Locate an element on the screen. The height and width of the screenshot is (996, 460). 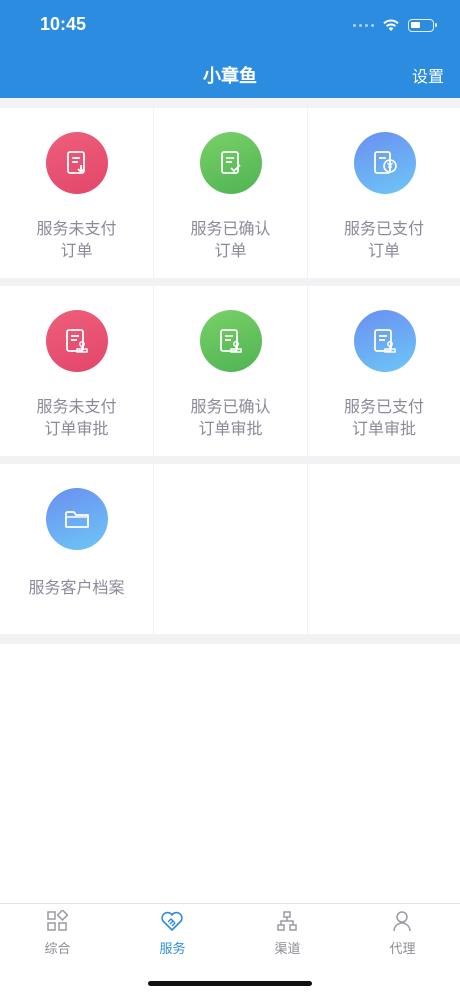
network-icon is located at coordinates (287, 921).